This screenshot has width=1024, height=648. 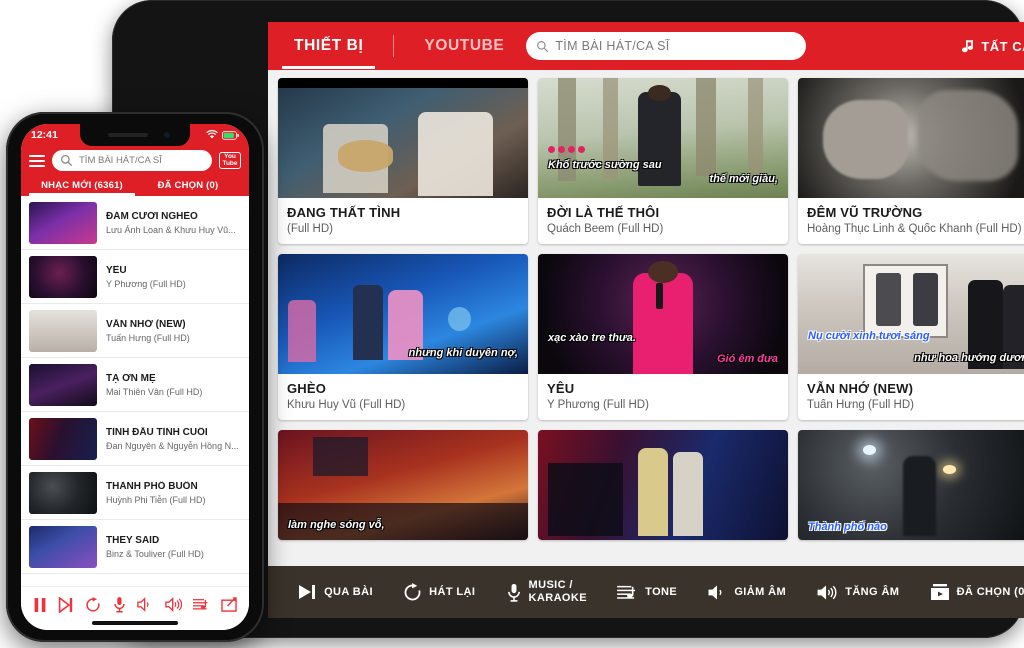 I want to click on status-time: 12:41, so click(x=44, y=135).